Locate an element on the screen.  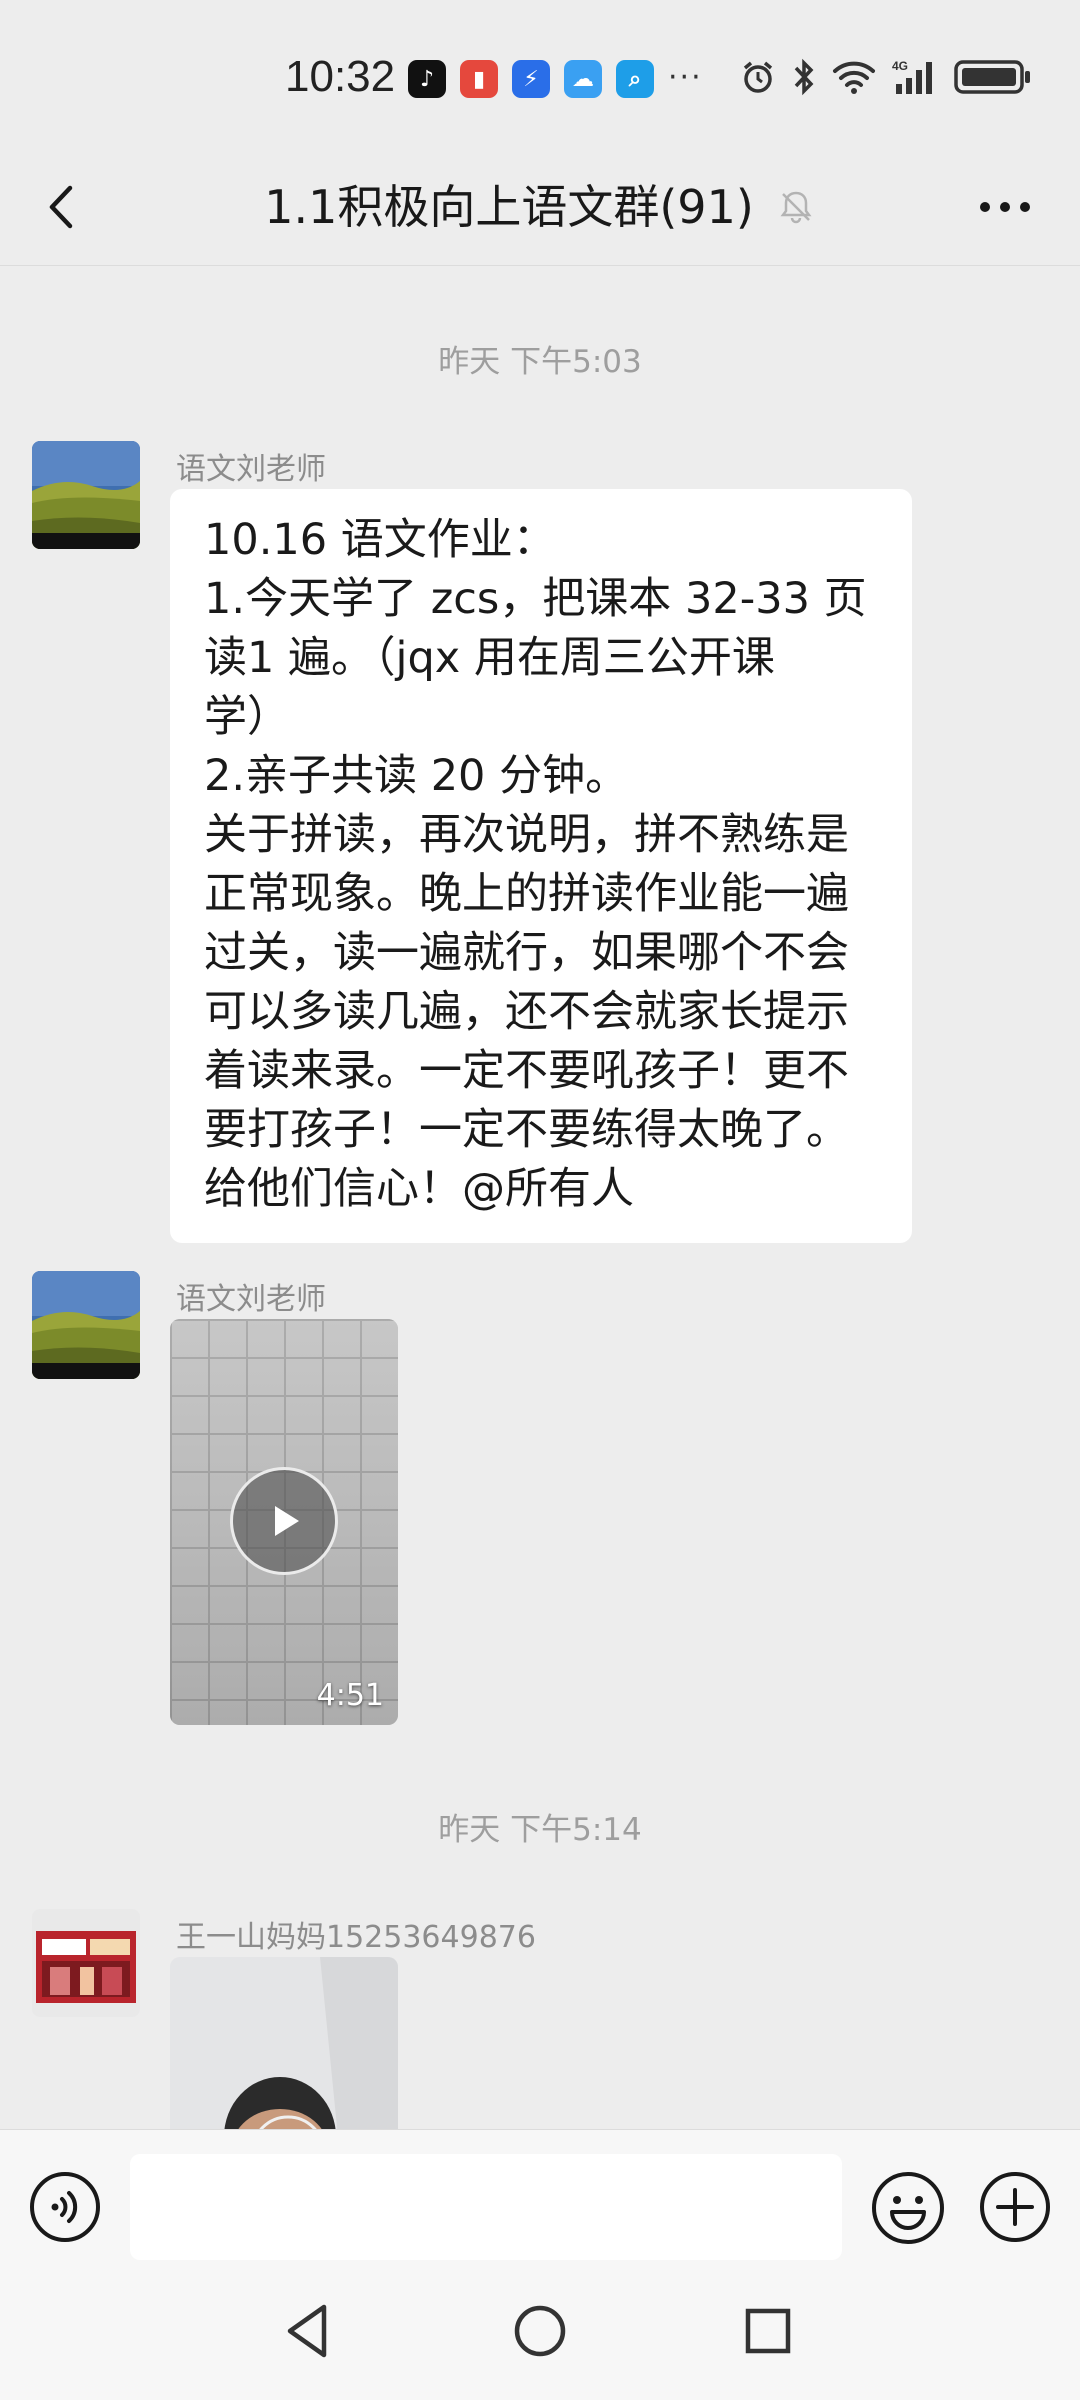
status-time: 10:32 is located at coordinates (340, 76).